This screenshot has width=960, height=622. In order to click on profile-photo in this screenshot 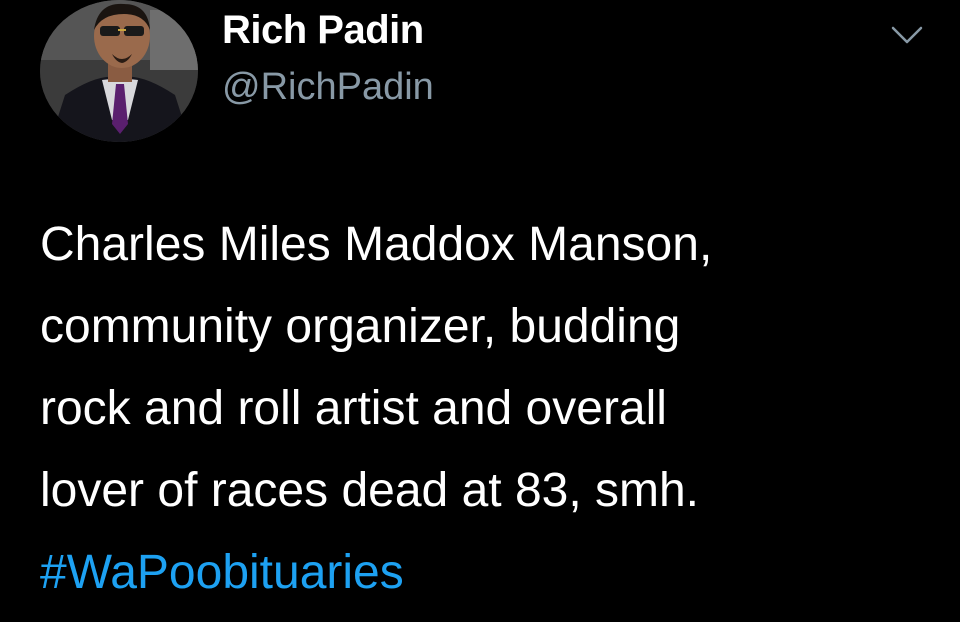, I will do `click(119, 71)`.